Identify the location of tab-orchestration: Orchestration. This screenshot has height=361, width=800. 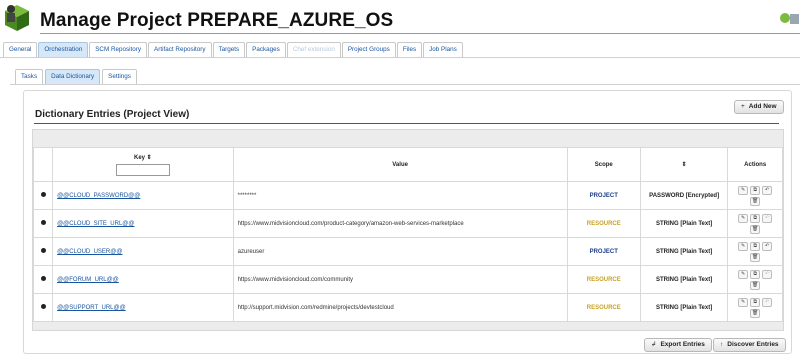
(63, 50).